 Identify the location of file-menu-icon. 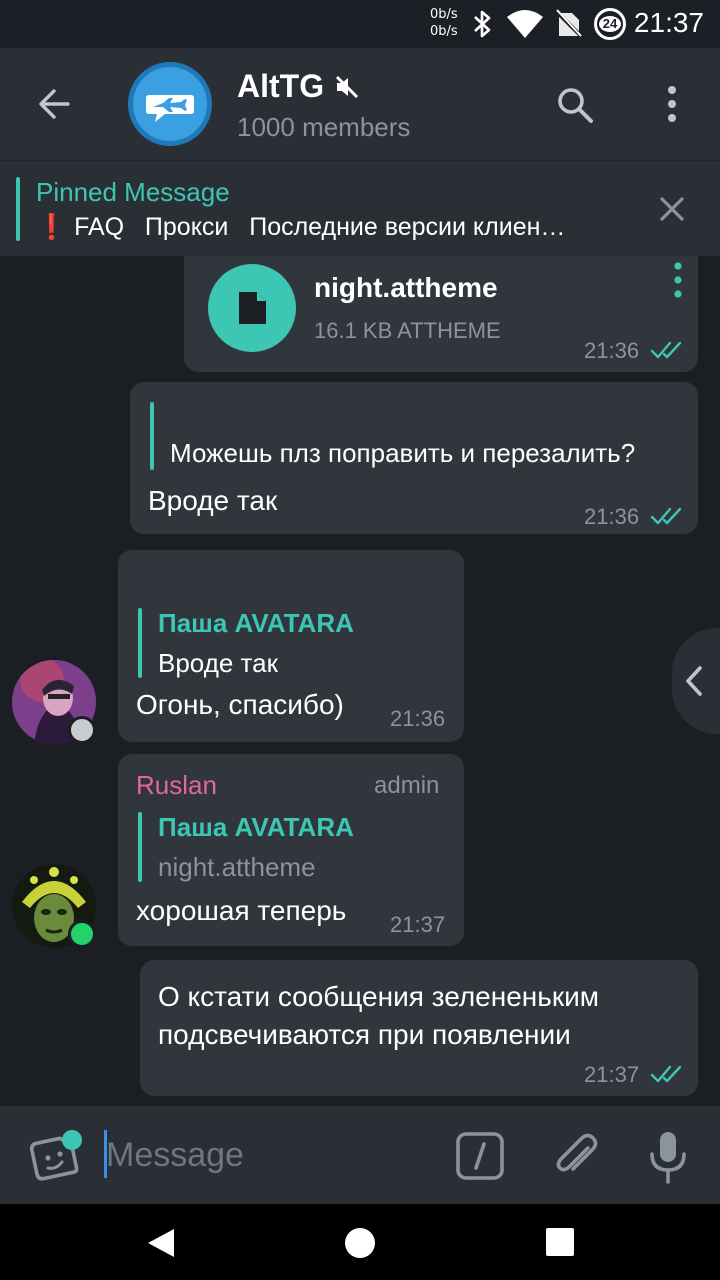
(678, 280).